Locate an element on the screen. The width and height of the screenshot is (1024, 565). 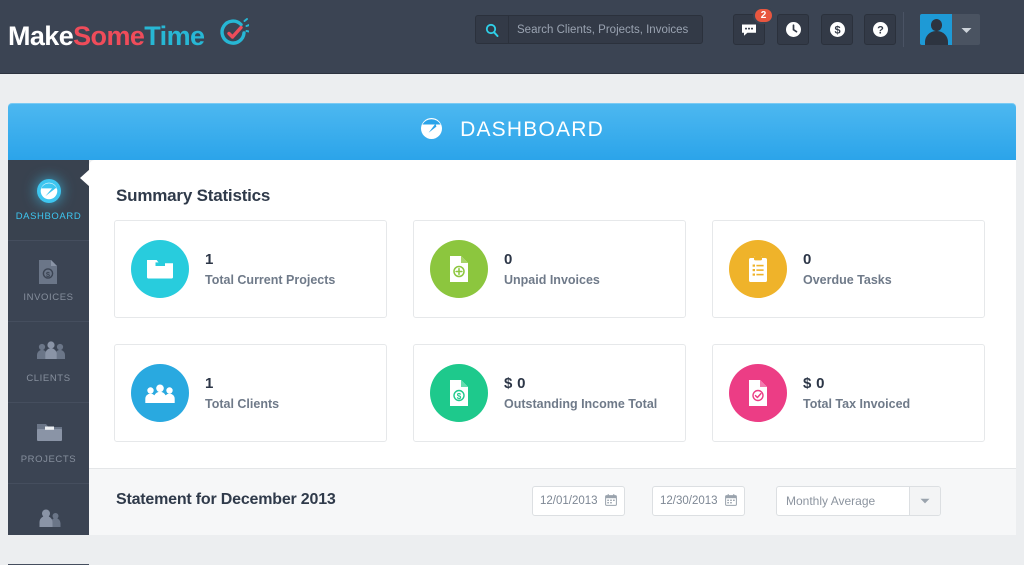
date-to-value: 12/30/2013 is located at coordinates (689, 501).